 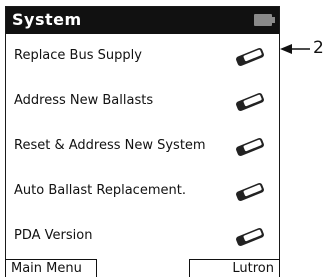 I want to click on screen-title: System, so click(x=47, y=19).